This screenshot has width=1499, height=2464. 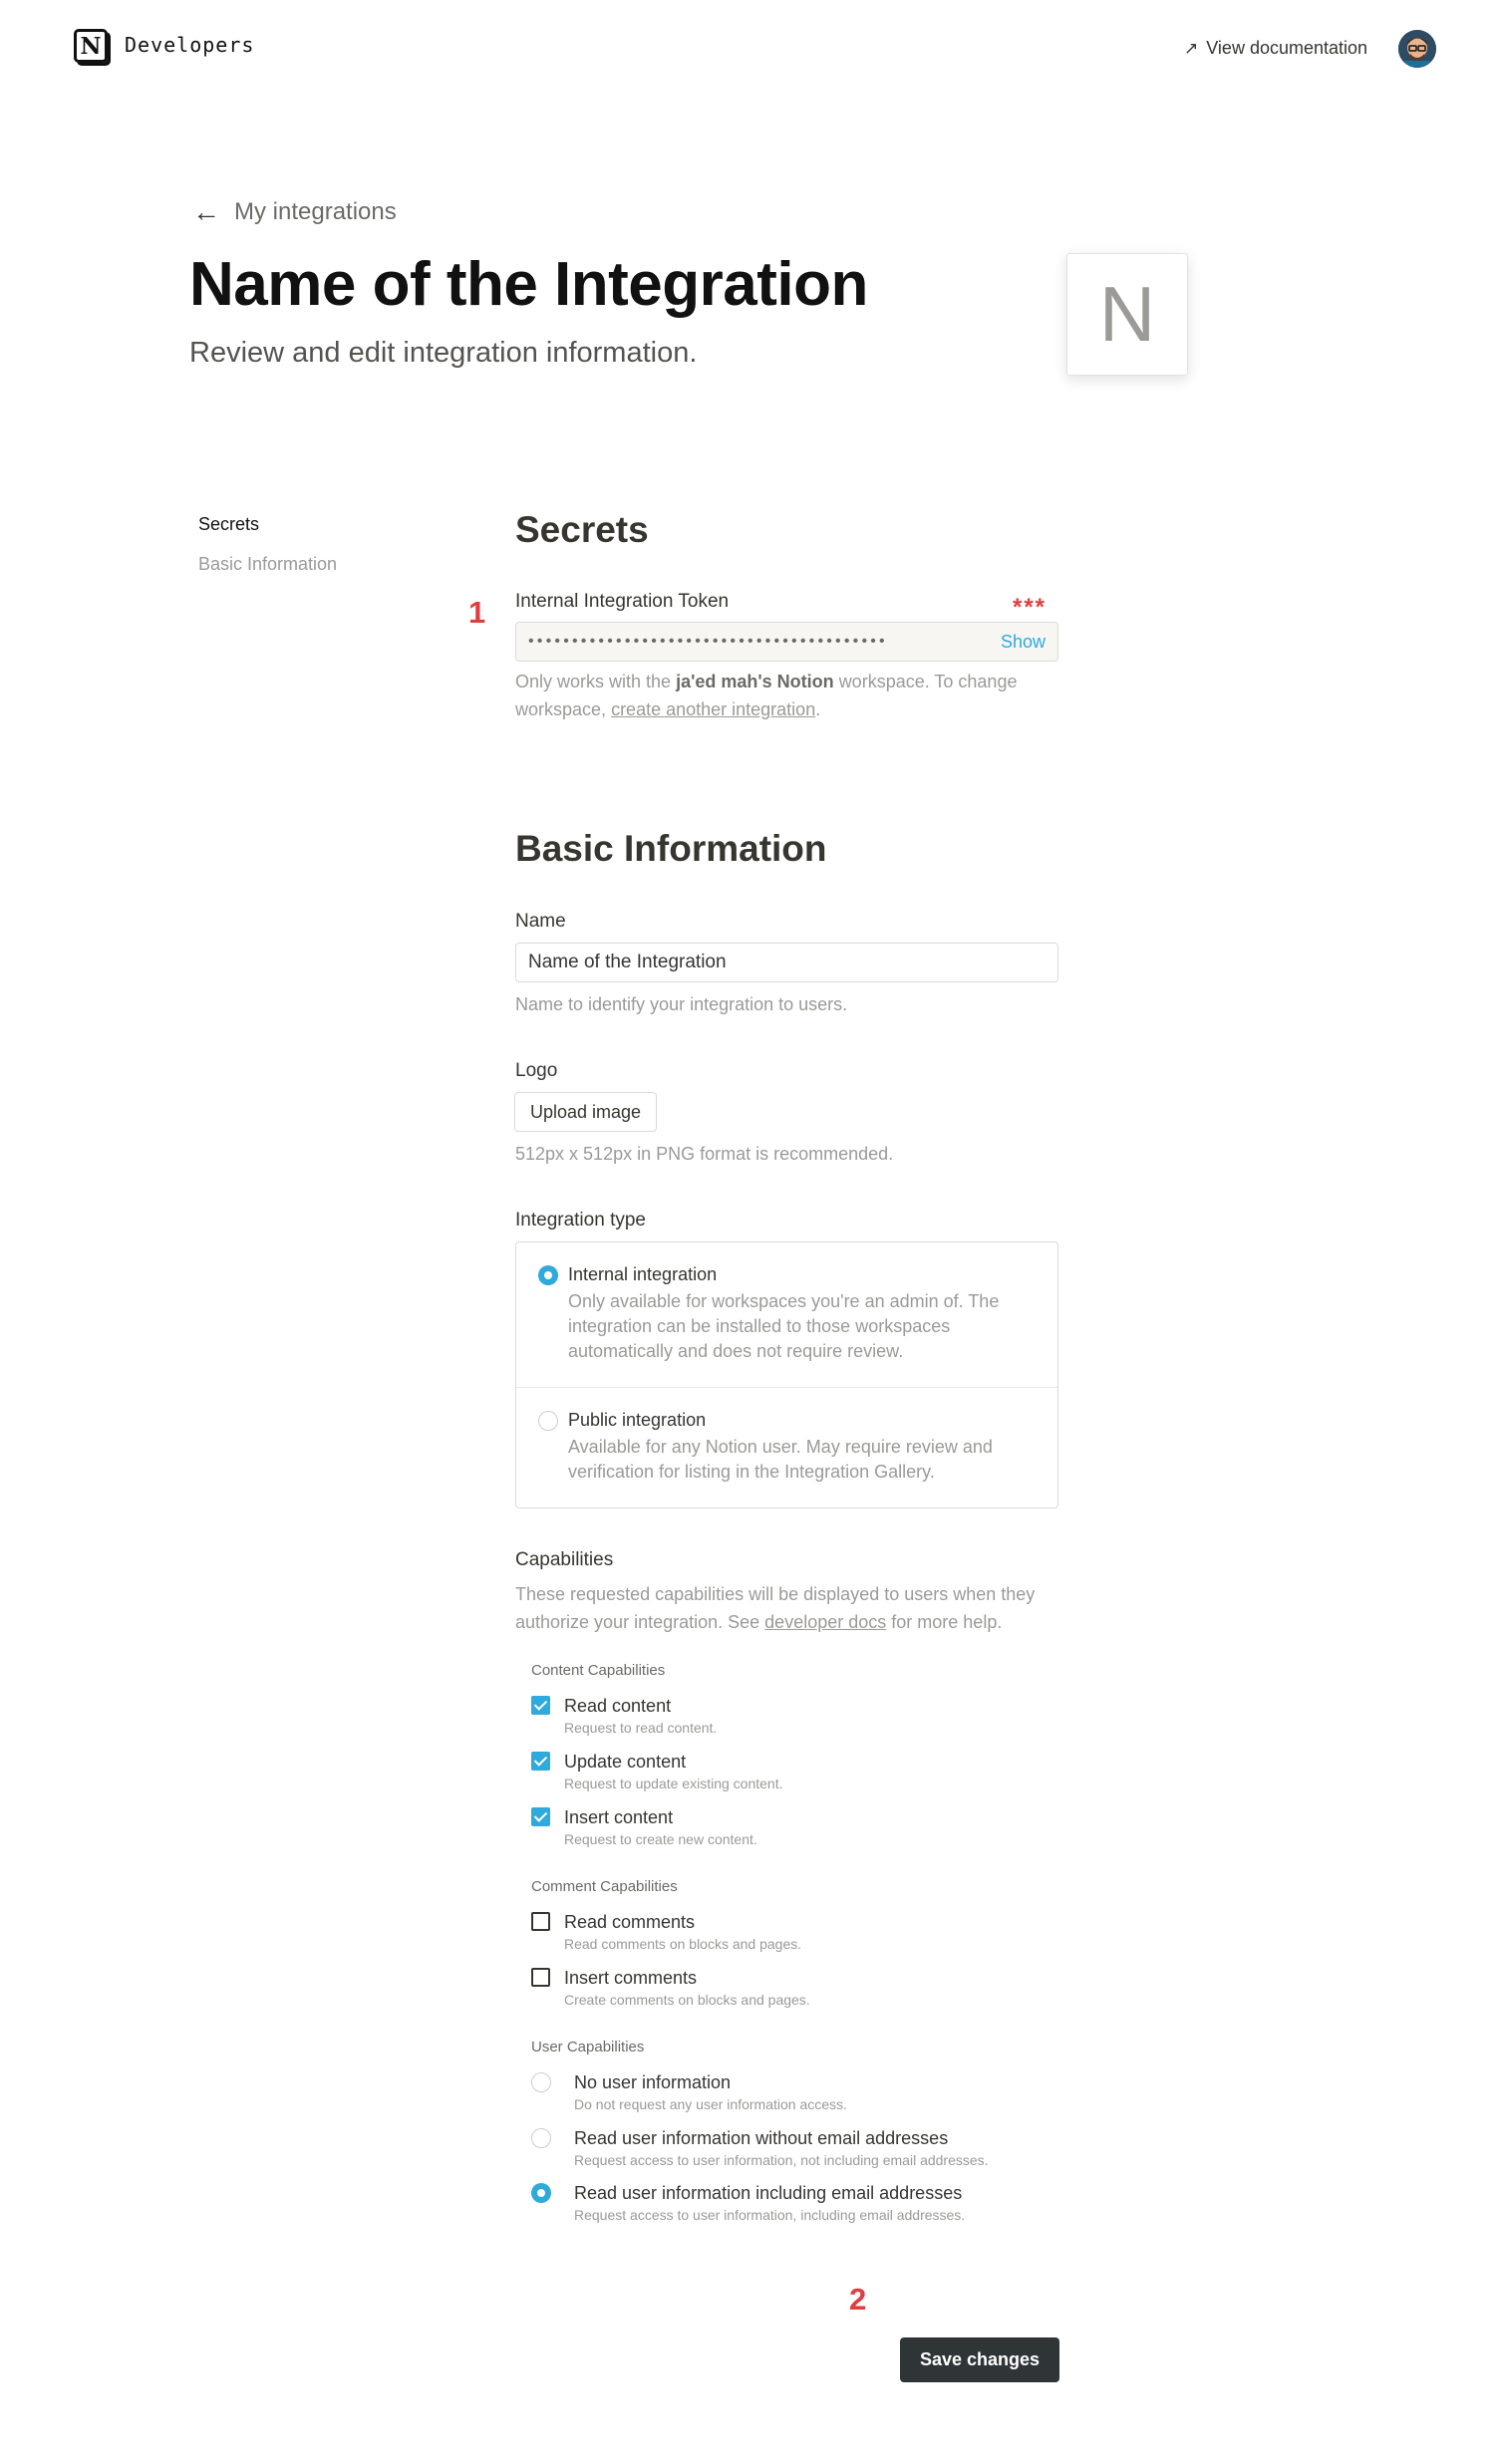 What do you see at coordinates (444, 353) in the screenshot?
I see `page-subtitle: Review and edit integration information.` at bounding box center [444, 353].